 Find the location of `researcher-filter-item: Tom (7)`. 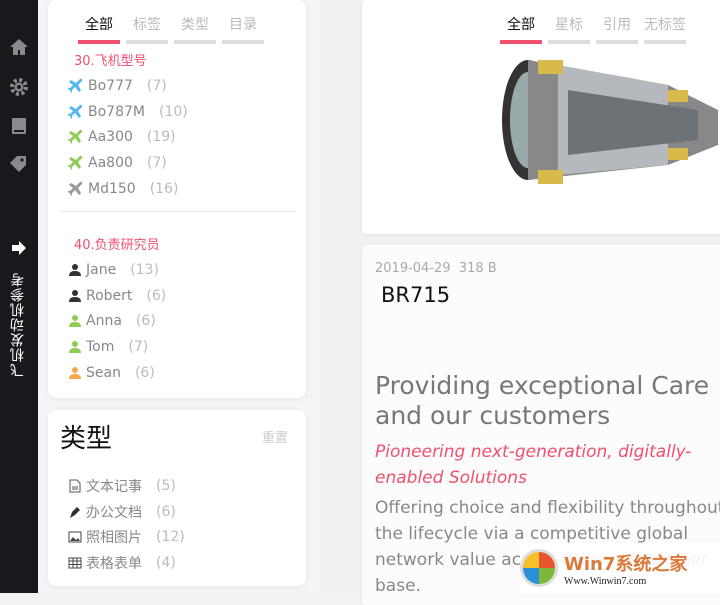

researcher-filter-item: Tom (7) is located at coordinates (108, 347).